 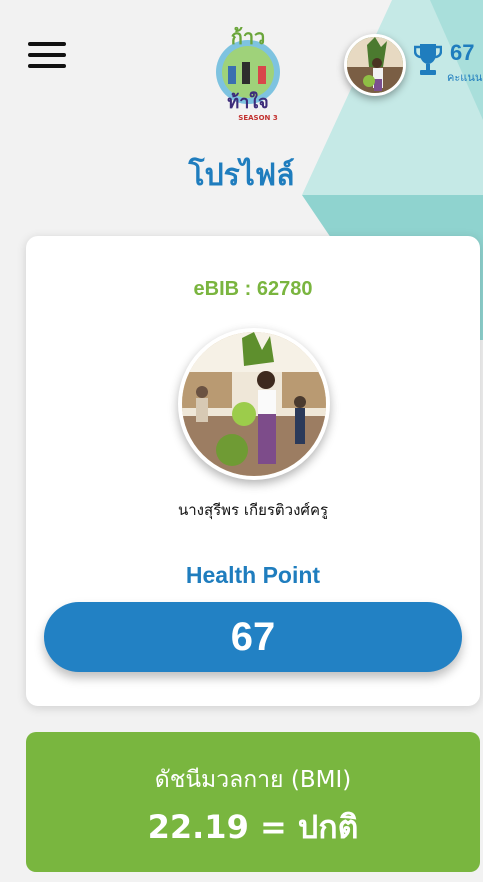 What do you see at coordinates (253, 827) in the screenshot?
I see `bmi-value: 22.19 = ปกติ` at bounding box center [253, 827].